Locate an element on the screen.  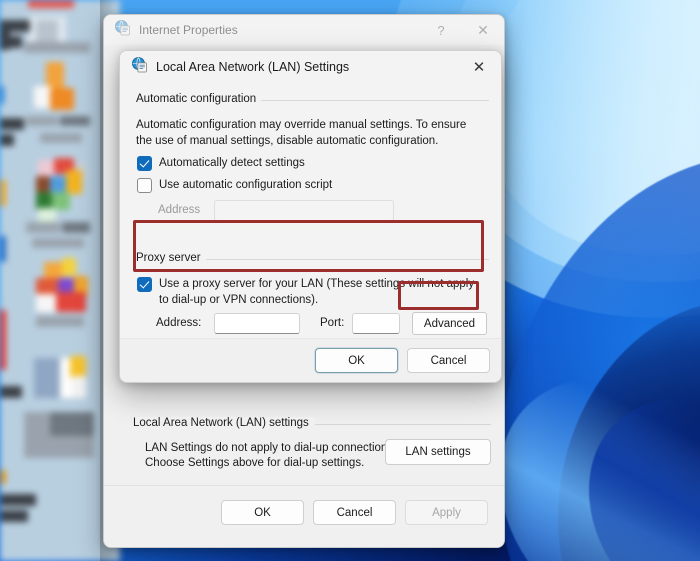
lan-settings-titlebar: Local Area Network (LAN) Settings ✕ is located at coordinates (310, 67).